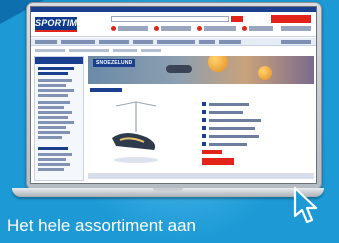 This screenshot has width=339, height=243. Describe the element at coordinates (106, 90) in the screenshot. I see `product-title` at that location.